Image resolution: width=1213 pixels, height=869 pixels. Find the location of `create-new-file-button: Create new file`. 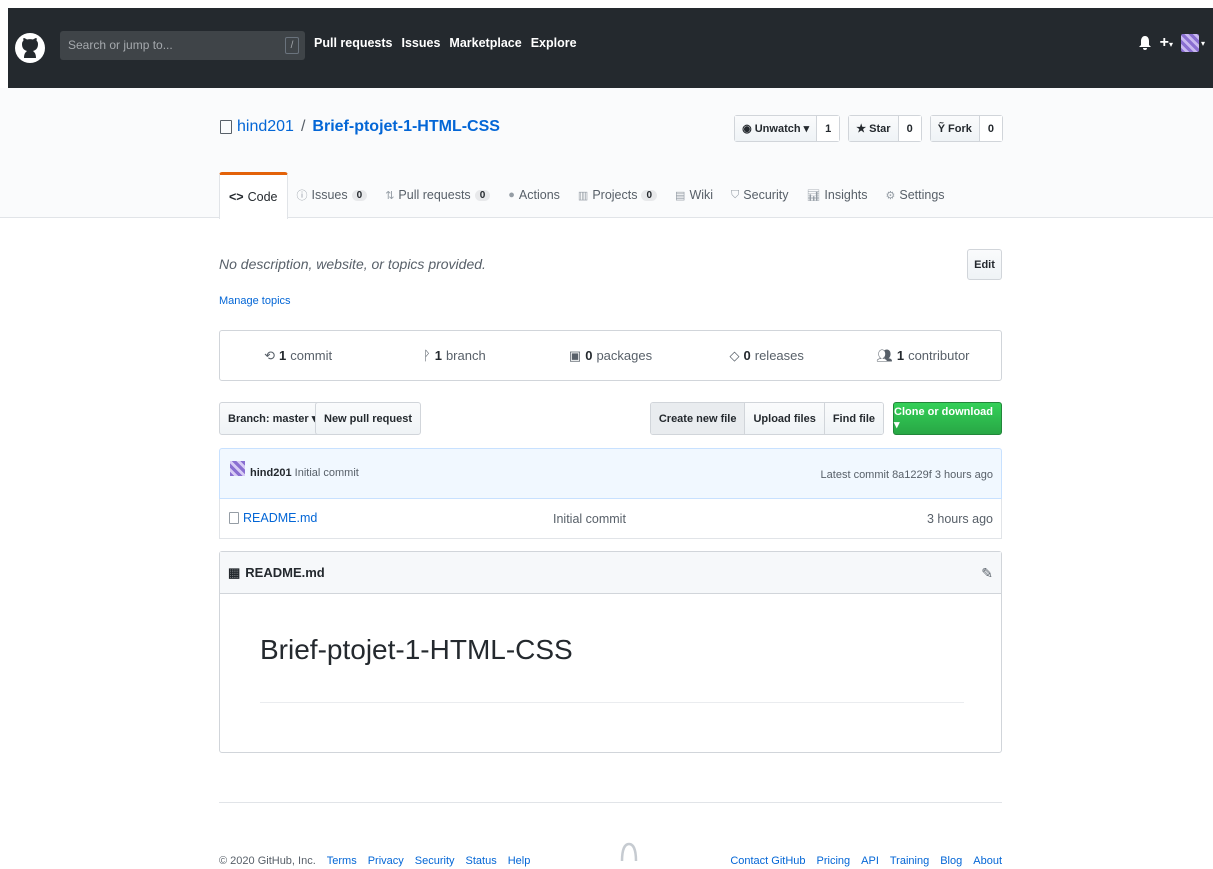

create-new-file-button: Create new file is located at coordinates (697, 418).